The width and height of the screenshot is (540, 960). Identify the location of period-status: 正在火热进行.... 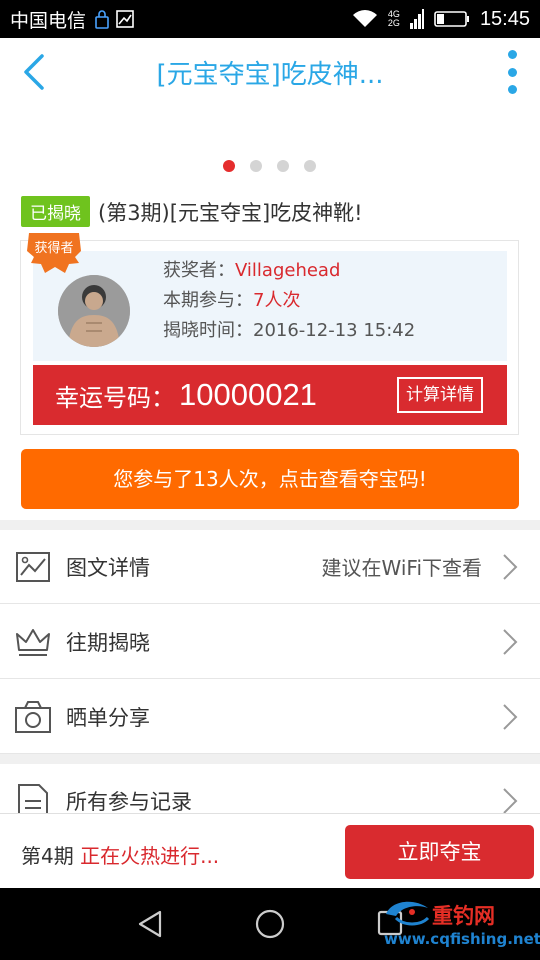
(150, 856).